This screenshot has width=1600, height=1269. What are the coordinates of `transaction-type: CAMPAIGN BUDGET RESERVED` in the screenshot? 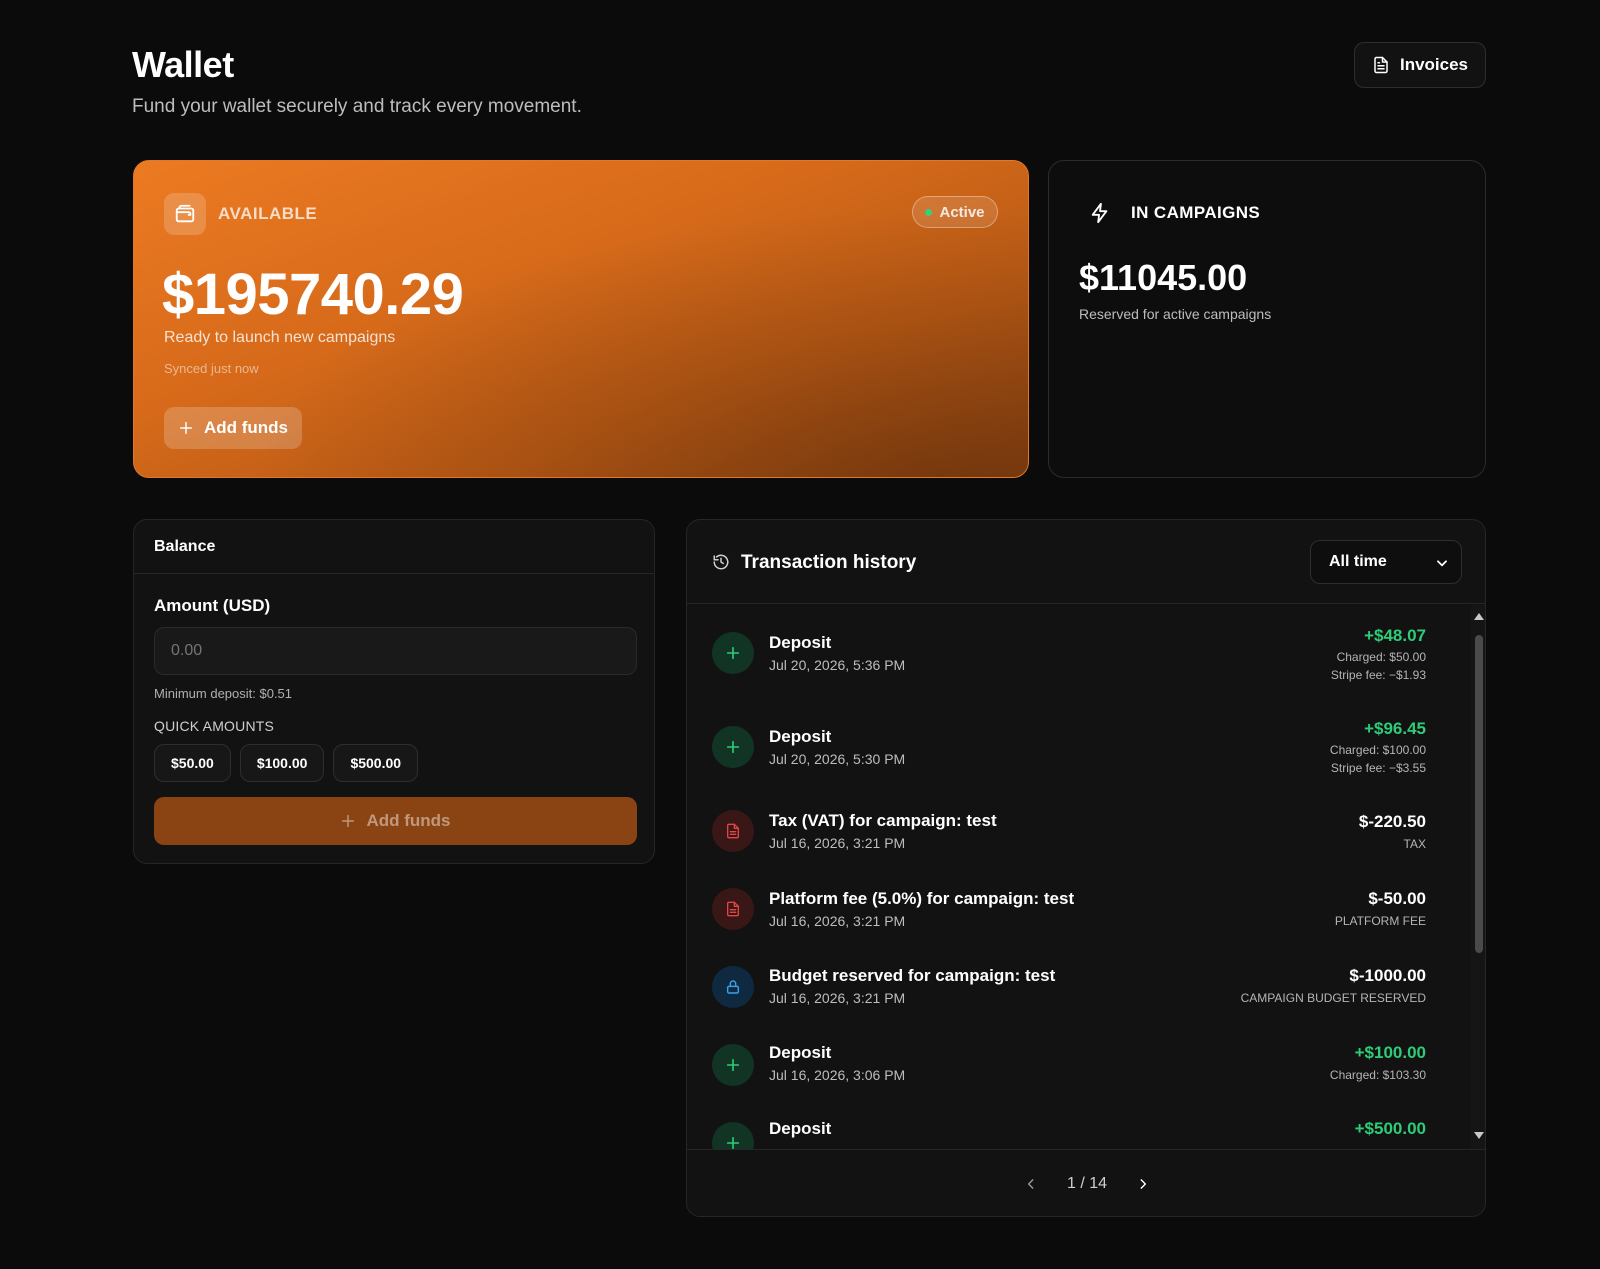 It's located at (1333, 998).